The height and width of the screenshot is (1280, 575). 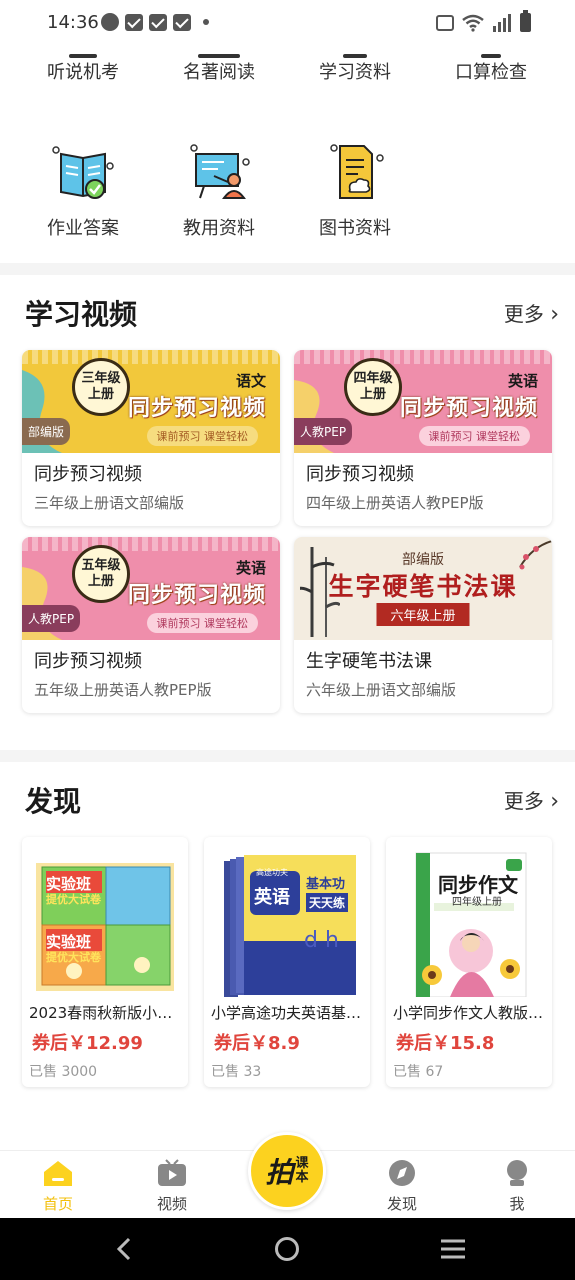 I want to click on center-button-sub: 课 本, so click(x=301, y=1171).